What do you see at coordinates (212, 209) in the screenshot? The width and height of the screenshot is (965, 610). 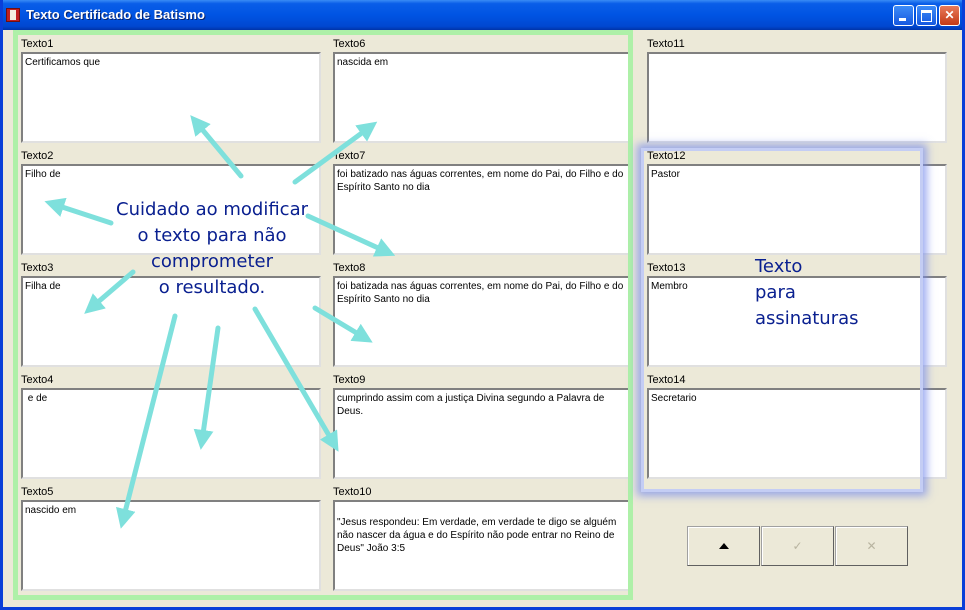 I see `warning-line-1: Cuidado ao modificar` at bounding box center [212, 209].